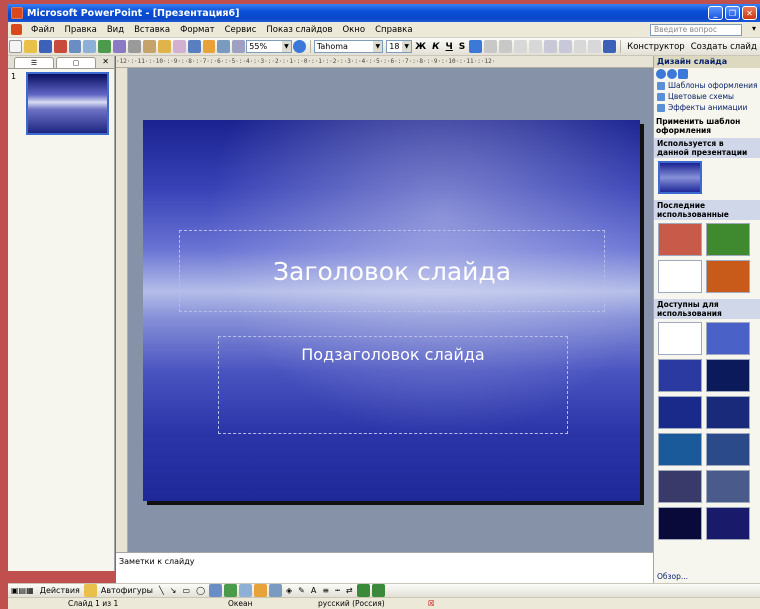 This screenshot has height=609, width=760. What do you see at coordinates (420, 47) in the screenshot?
I see `bold-button: Ж` at bounding box center [420, 47].